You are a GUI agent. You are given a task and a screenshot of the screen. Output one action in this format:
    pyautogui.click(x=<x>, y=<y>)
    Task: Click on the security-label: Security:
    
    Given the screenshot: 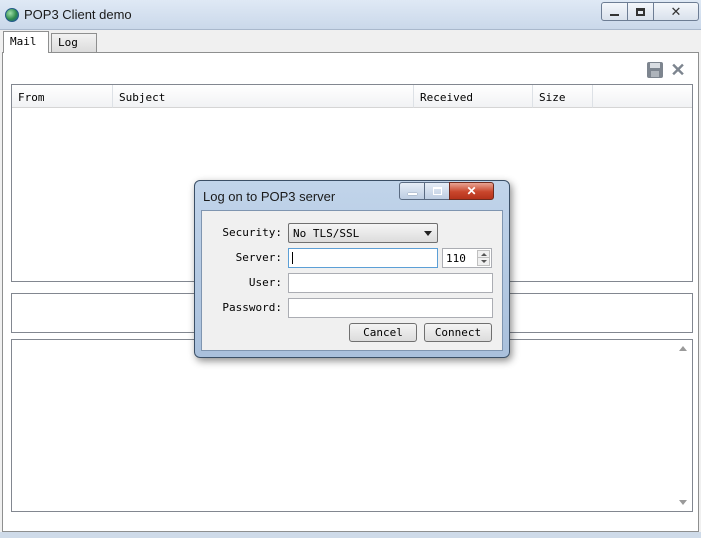 What is the action you would take?
    pyautogui.click(x=252, y=232)
    